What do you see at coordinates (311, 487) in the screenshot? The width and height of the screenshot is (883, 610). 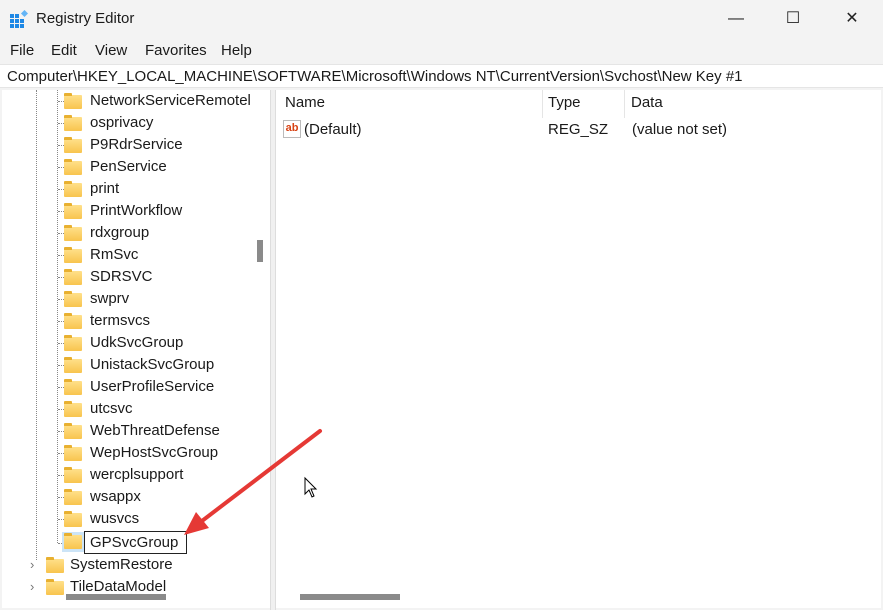 I see `mouse-cursor-icon` at bounding box center [311, 487].